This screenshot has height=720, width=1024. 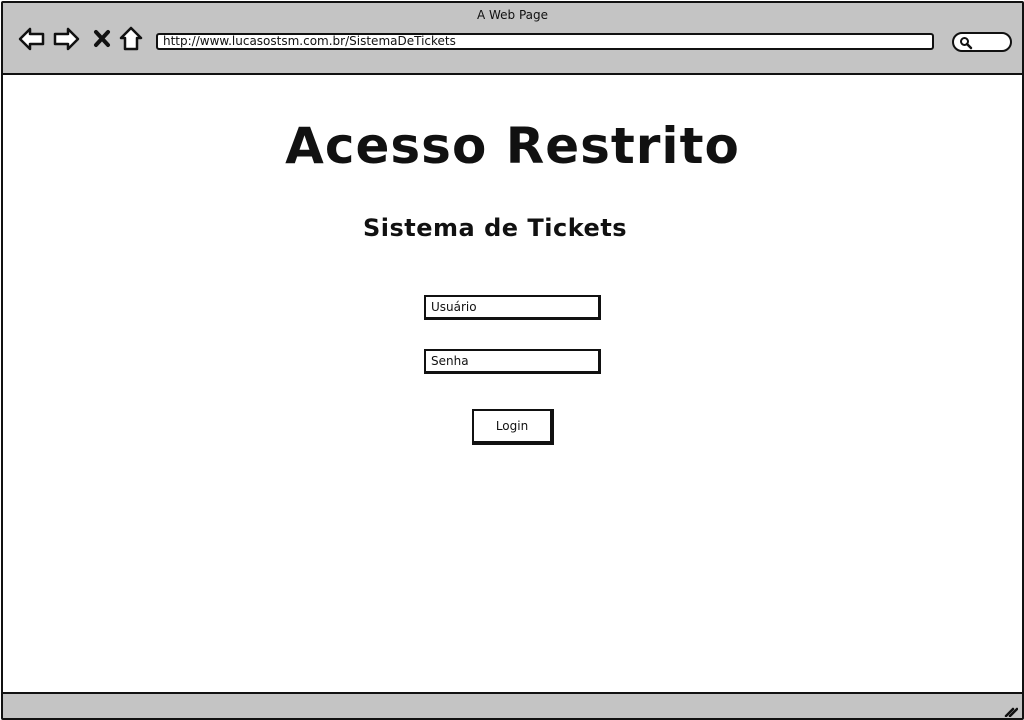 I want to click on status-bar, so click(x=512, y=705).